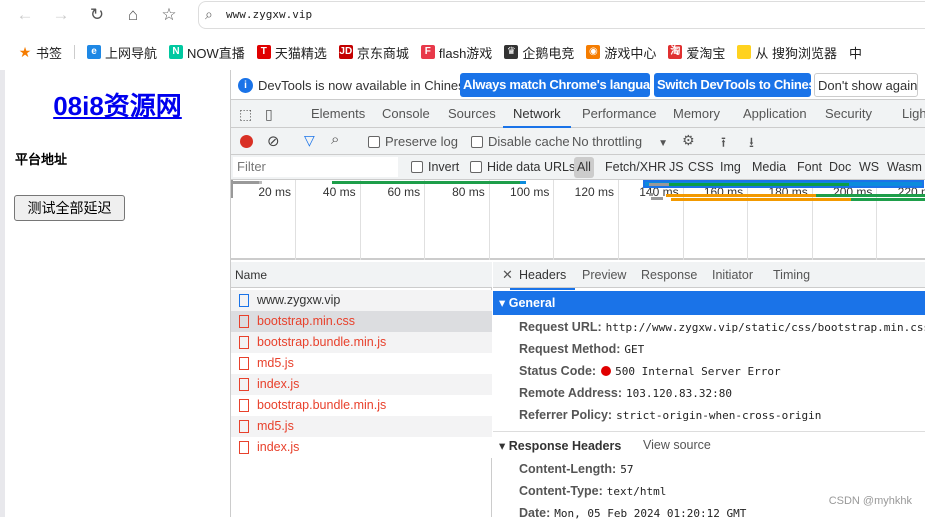  What do you see at coordinates (345, 52) in the screenshot?
I see `bookmark-icon: JD` at bounding box center [345, 52].